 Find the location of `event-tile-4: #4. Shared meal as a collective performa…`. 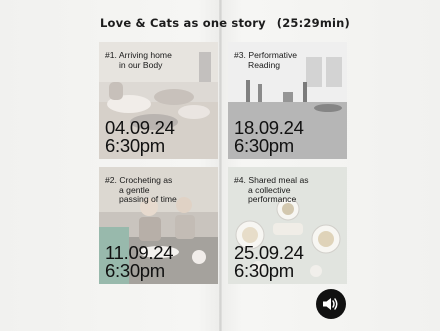

event-tile-4: #4. Shared meal as a collective performa… is located at coordinates (287, 225).